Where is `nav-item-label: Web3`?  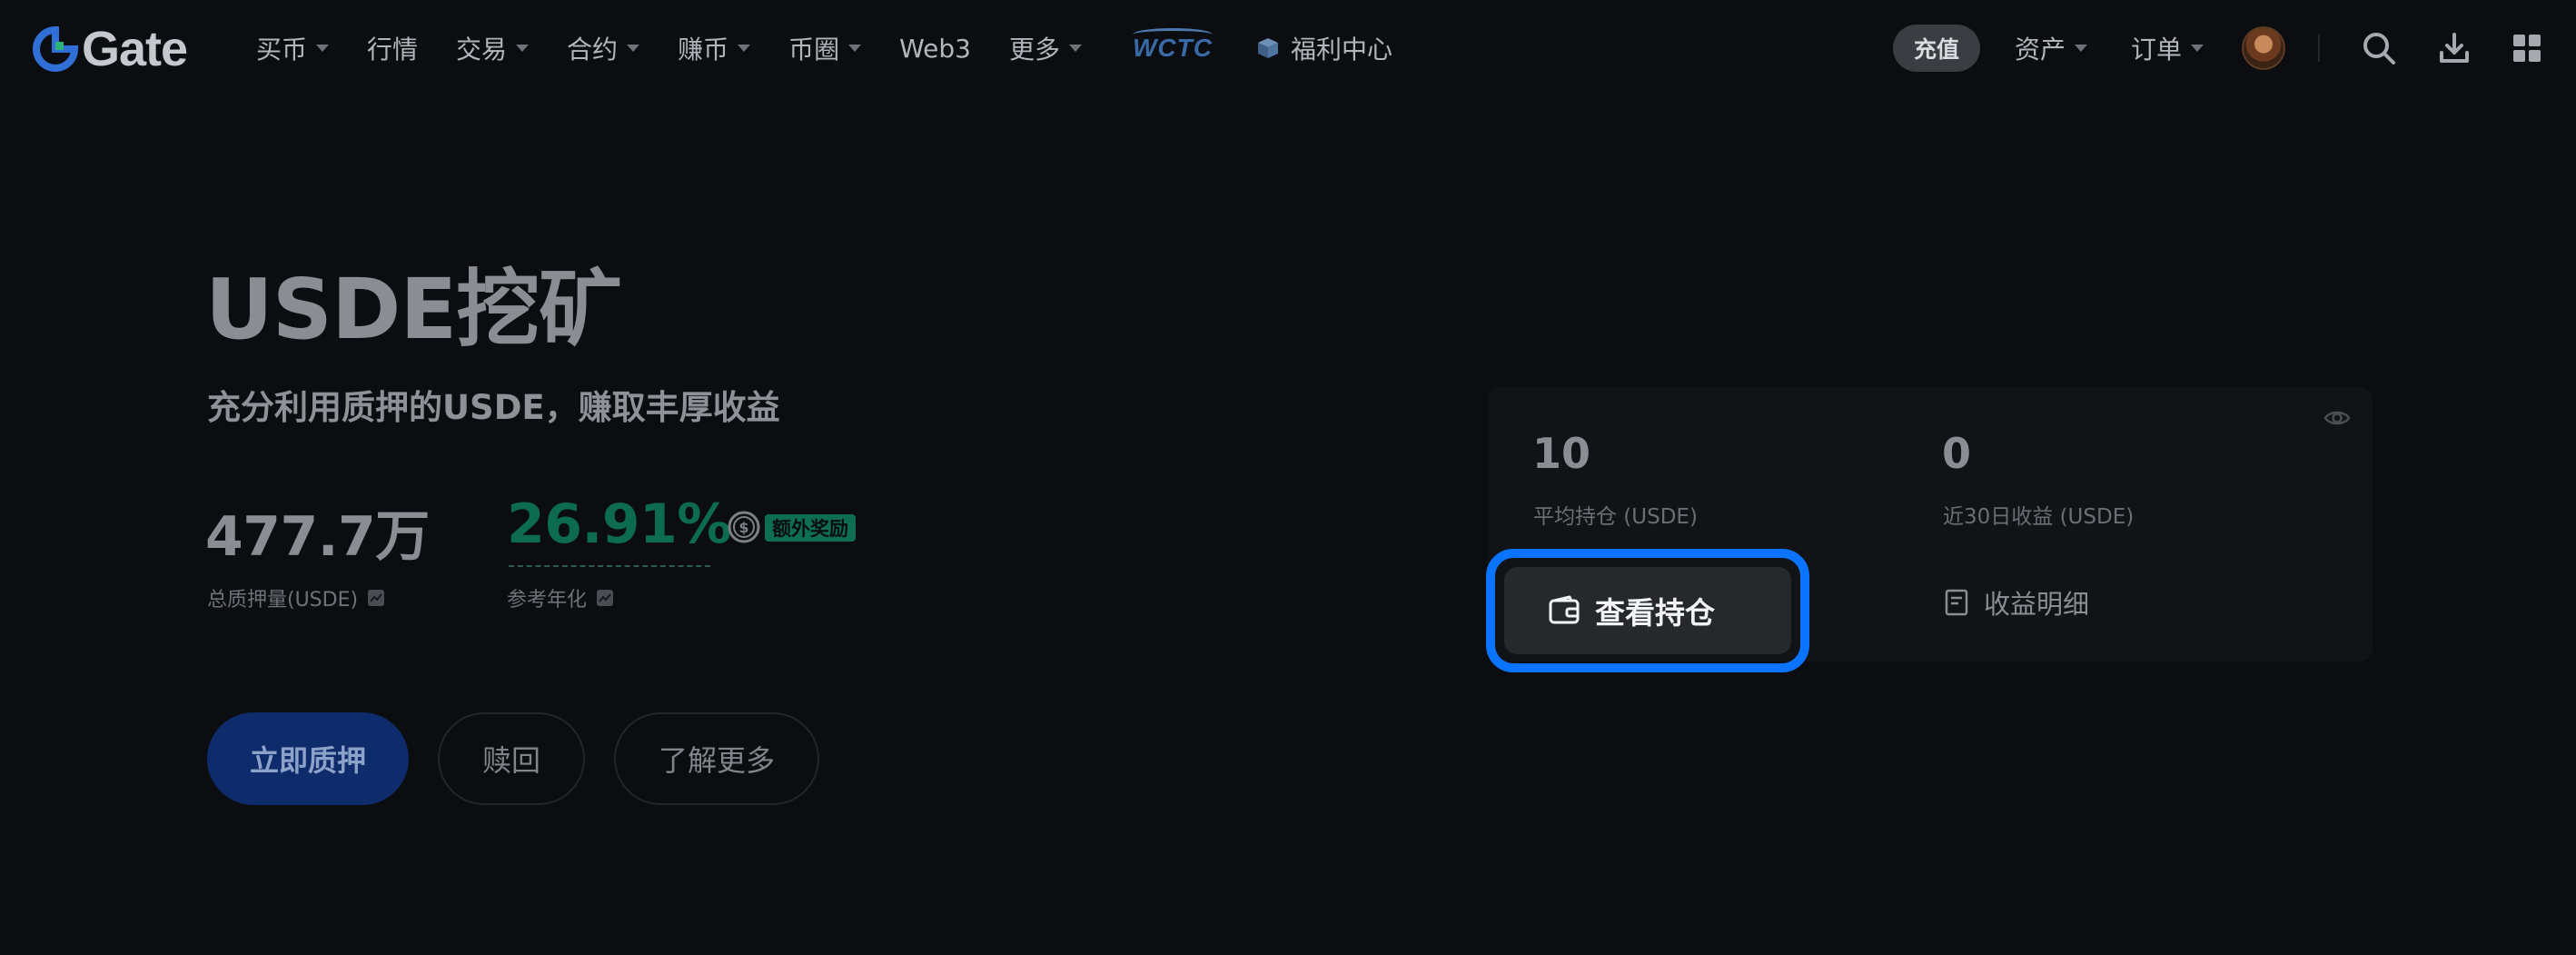
nav-item-label: Web3 is located at coordinates (935, 48).